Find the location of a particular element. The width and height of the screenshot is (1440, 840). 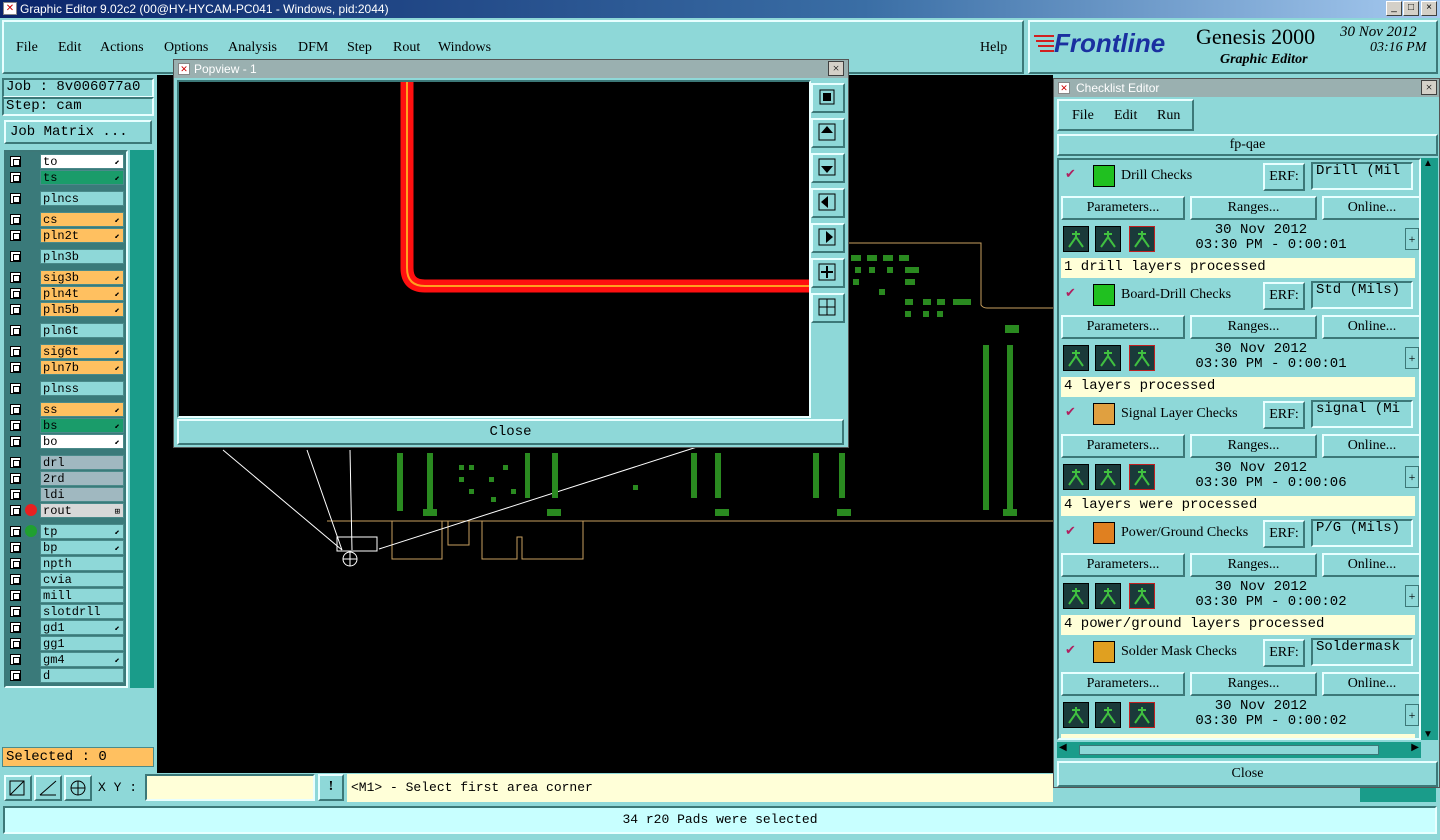

layer-row-bo: bo ⬋ is located at coordinates (66, 441).